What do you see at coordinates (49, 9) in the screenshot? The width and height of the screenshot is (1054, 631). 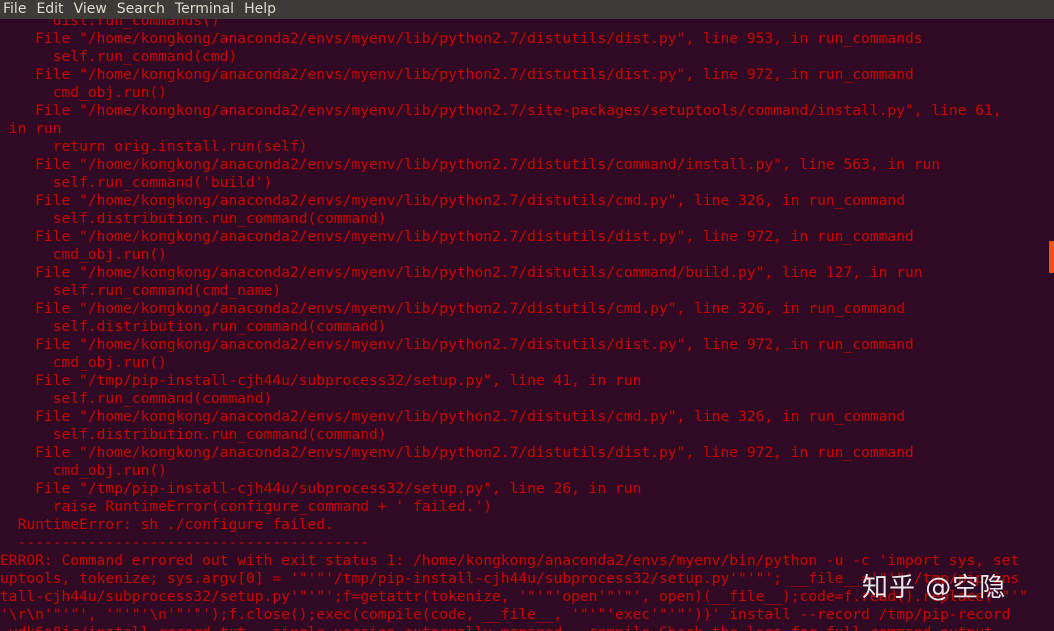 I see `menu-edit: Edit` at bounding box center [49, 9].